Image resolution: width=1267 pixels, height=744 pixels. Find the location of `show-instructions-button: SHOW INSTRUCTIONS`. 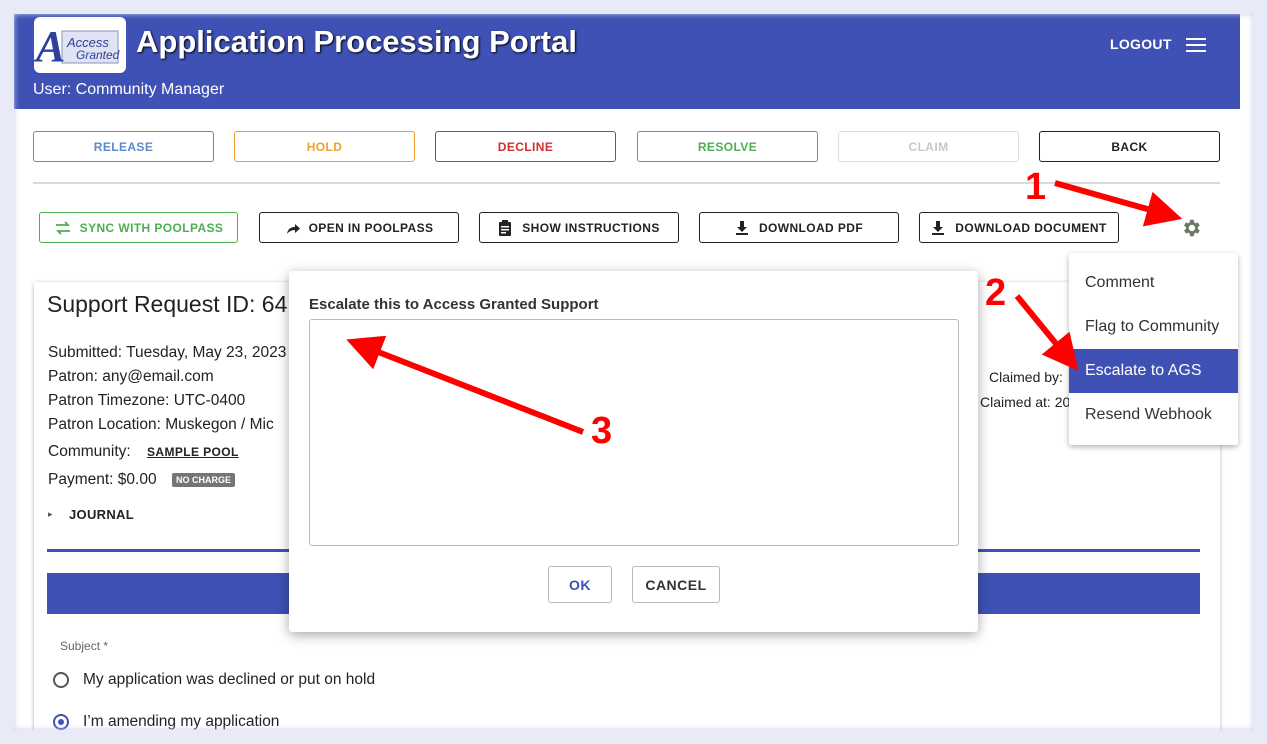

show-instructions-button: SHOW INSTRUCTIONS is located at coordinates (579, 227).